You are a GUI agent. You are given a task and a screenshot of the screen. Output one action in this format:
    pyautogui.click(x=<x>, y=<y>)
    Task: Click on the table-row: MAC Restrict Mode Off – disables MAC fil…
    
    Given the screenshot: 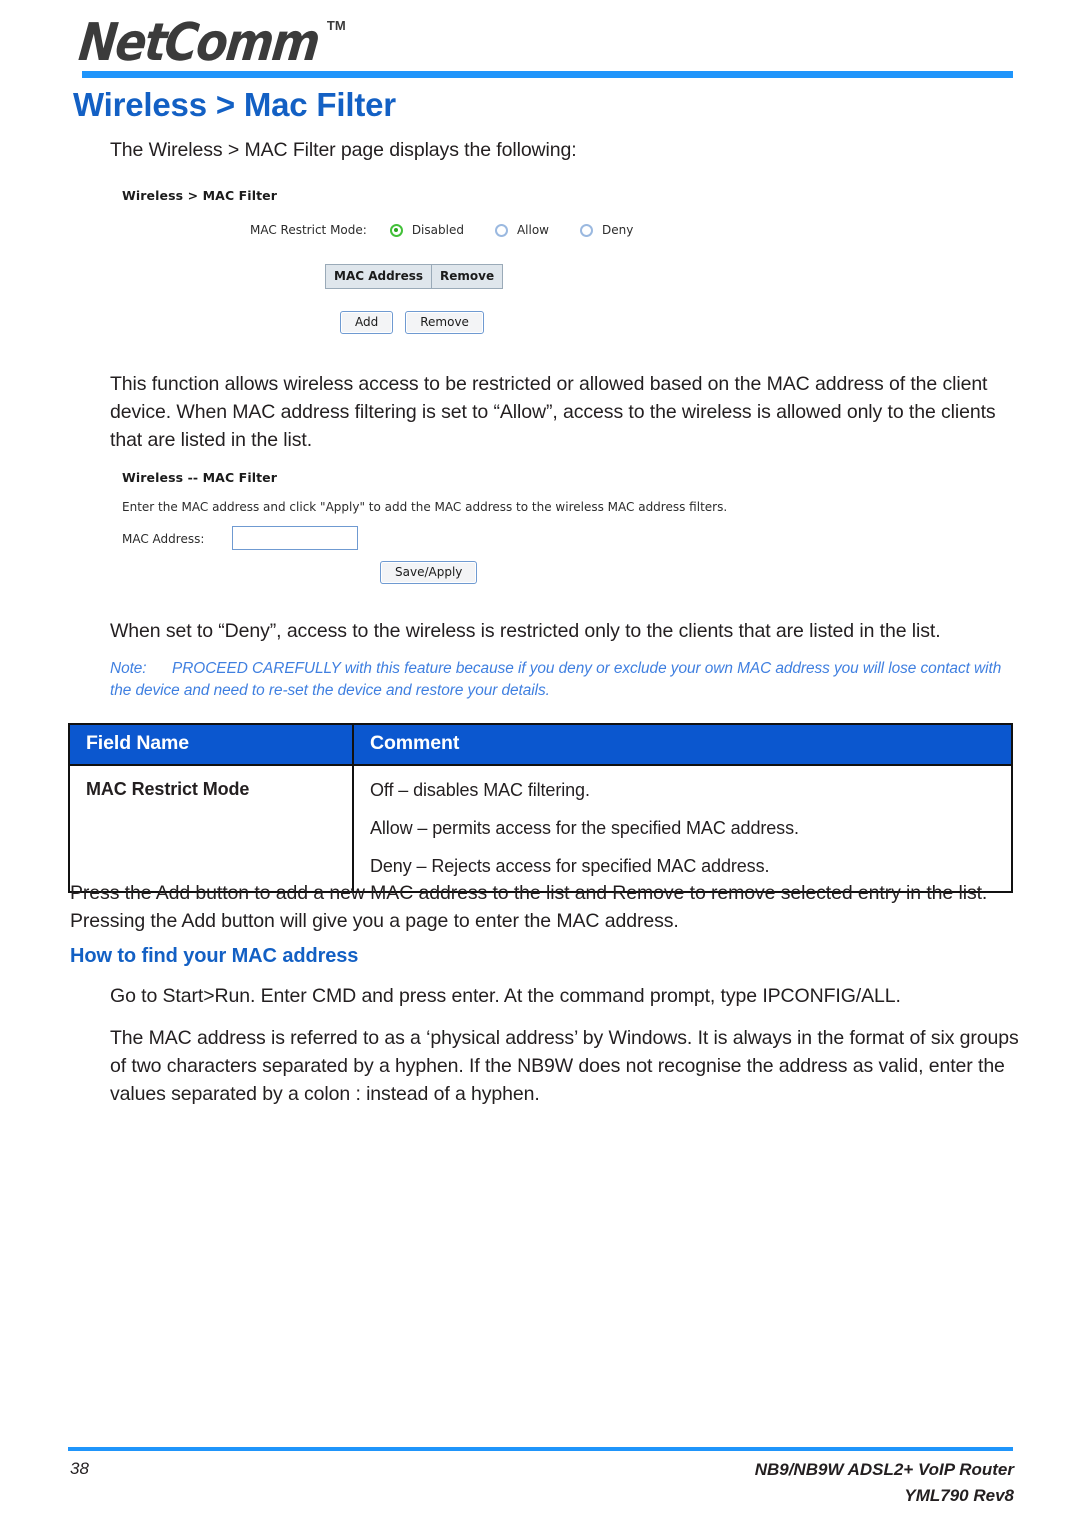 What is the action you would take?
    pyautogui.click(x=540, y=827)
    